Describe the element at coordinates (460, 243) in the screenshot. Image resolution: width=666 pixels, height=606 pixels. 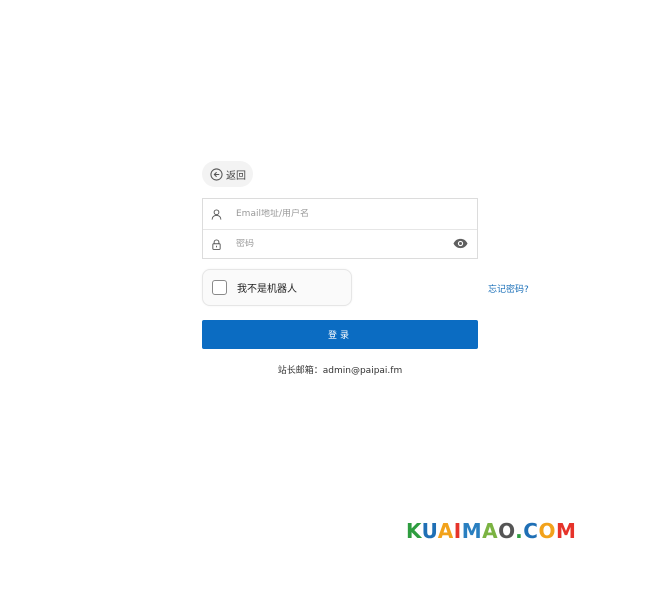
I see `eye-icon` at that location.